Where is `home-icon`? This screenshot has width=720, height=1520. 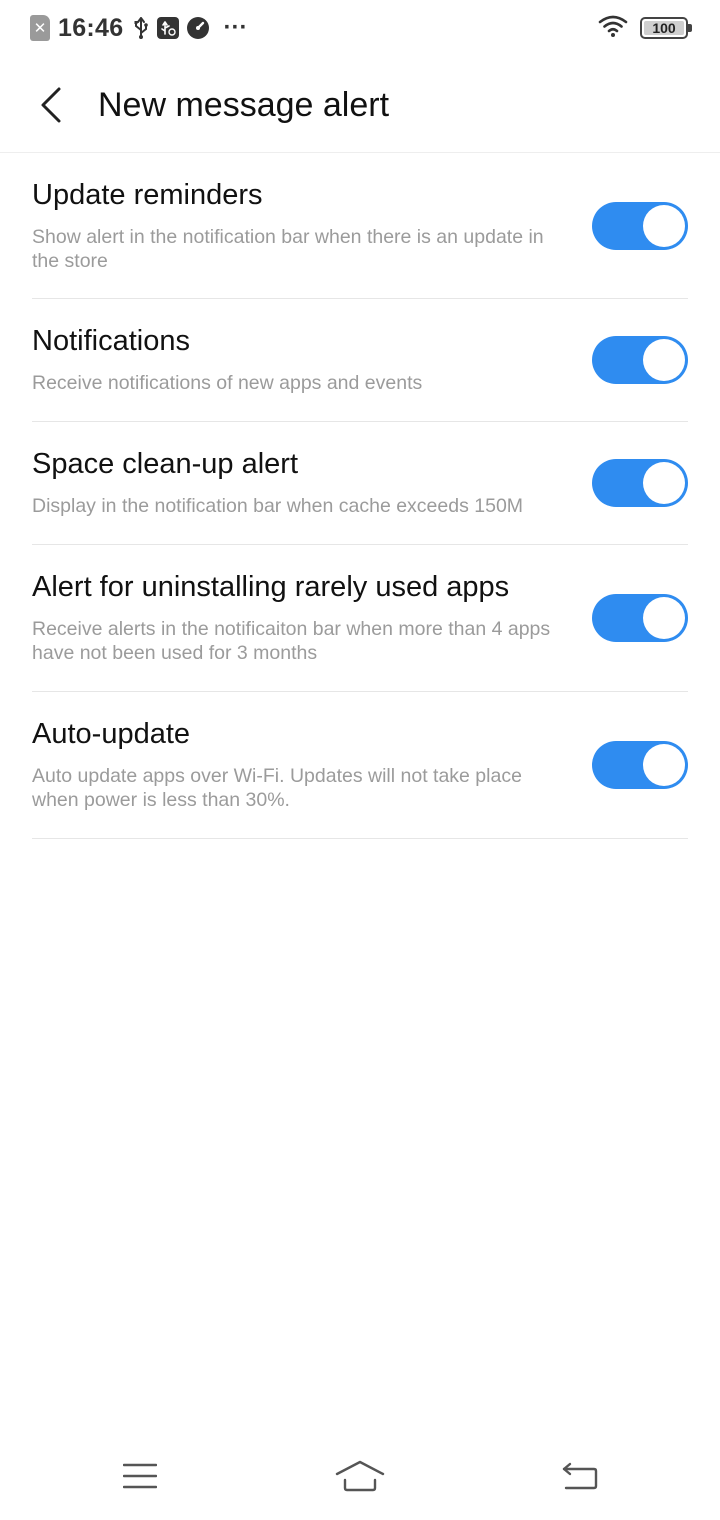
home-icon is located at coordinates (360, 1476).